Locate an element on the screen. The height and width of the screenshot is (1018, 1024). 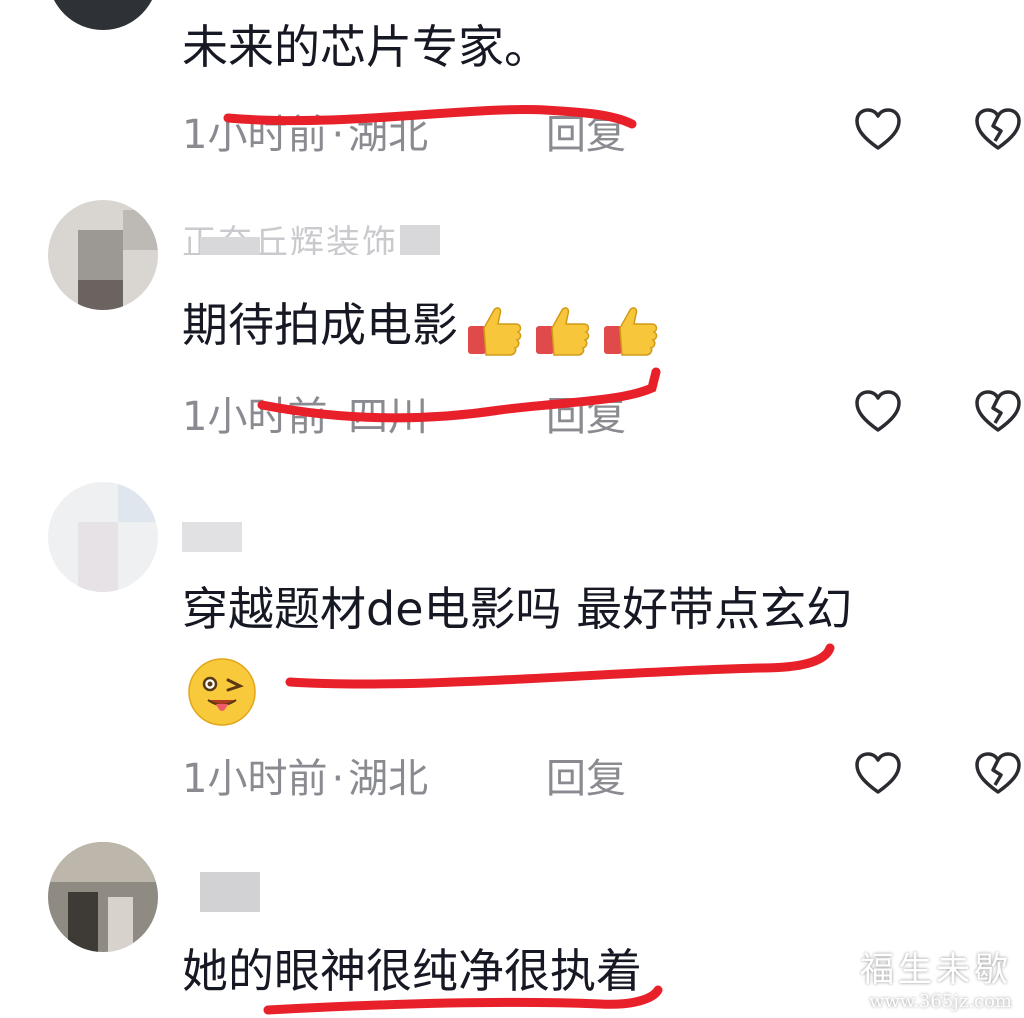
comment-text: 未来的芯片专家。 is located at coordinates (366, 47).